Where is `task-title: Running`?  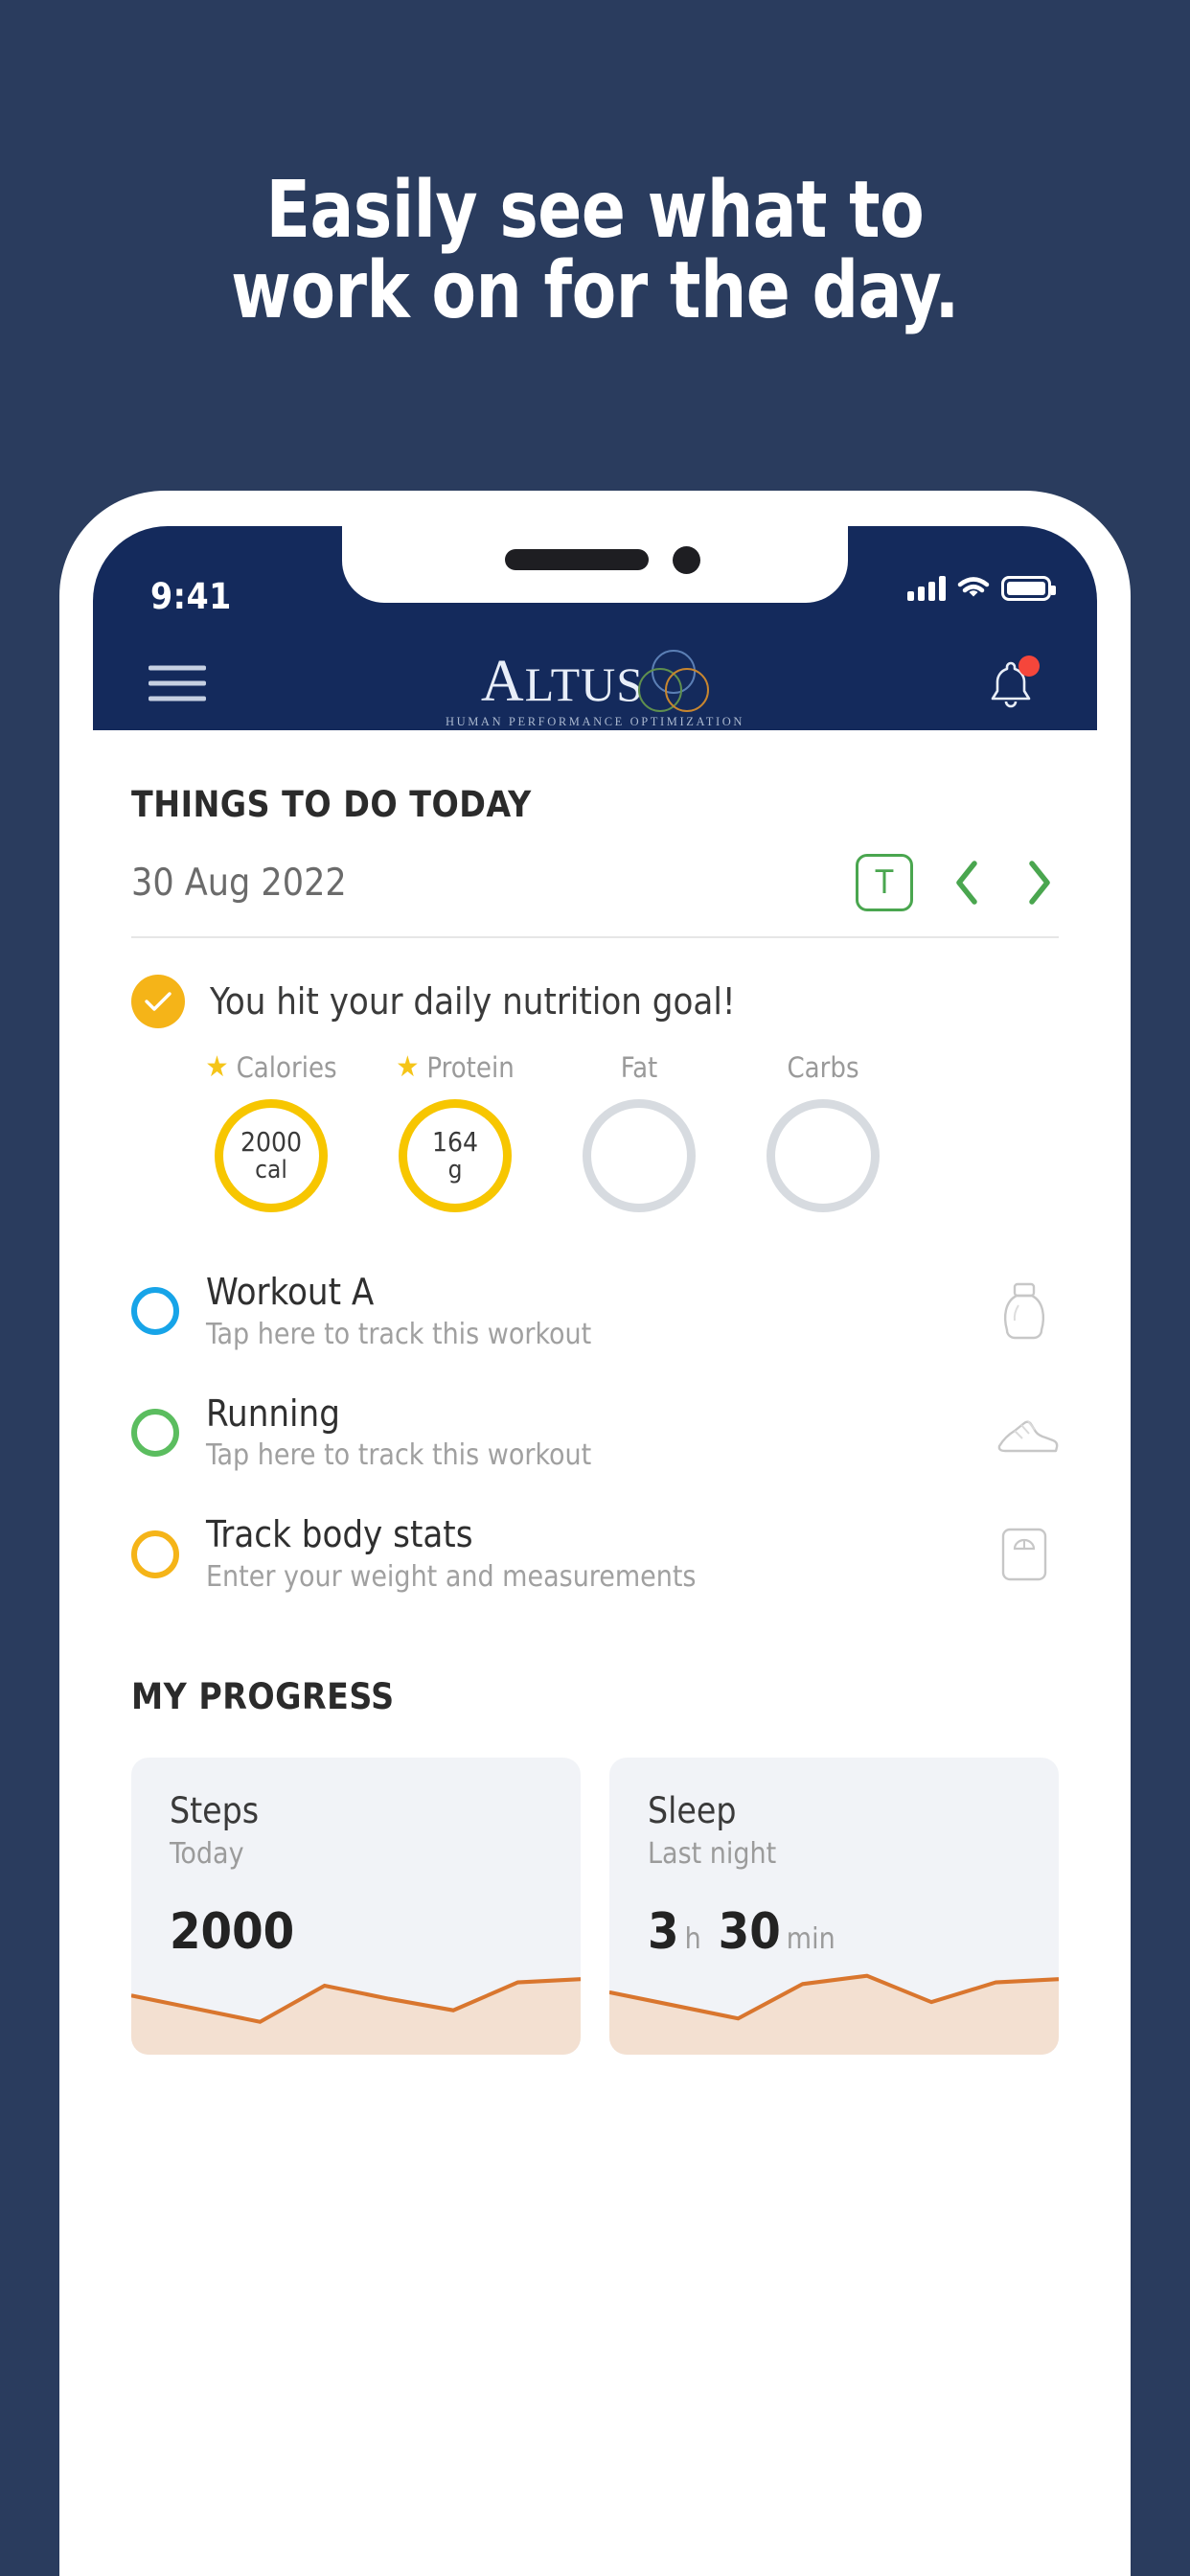 task-title: Running is located at coordinates (273, 1413).